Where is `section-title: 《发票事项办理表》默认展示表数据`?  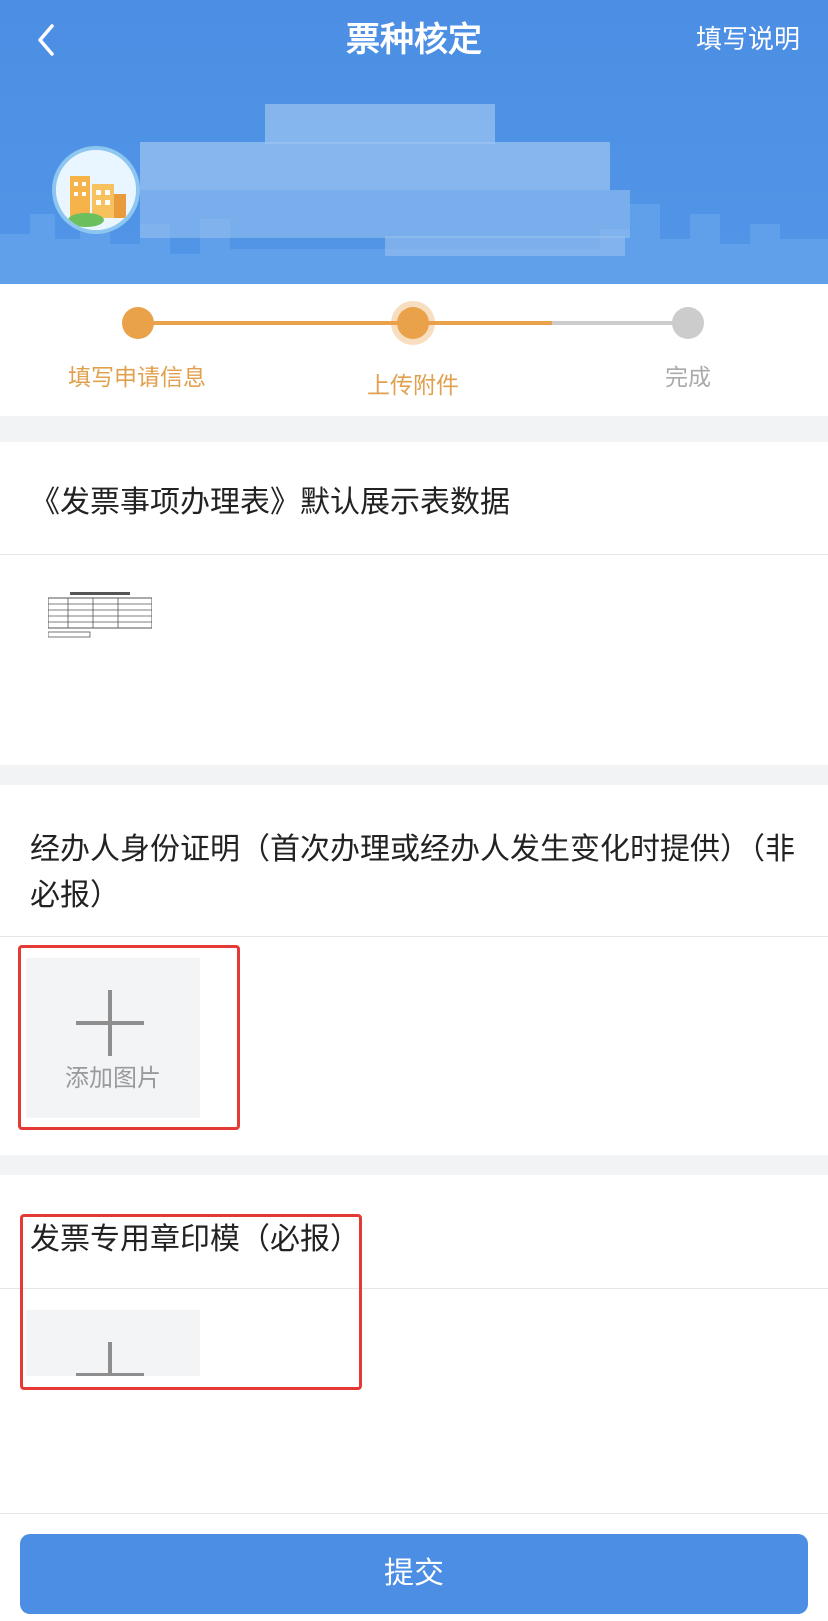 section-title: 《发票事项办理表》默认展示表数据 is located at coordinates (270, 502).